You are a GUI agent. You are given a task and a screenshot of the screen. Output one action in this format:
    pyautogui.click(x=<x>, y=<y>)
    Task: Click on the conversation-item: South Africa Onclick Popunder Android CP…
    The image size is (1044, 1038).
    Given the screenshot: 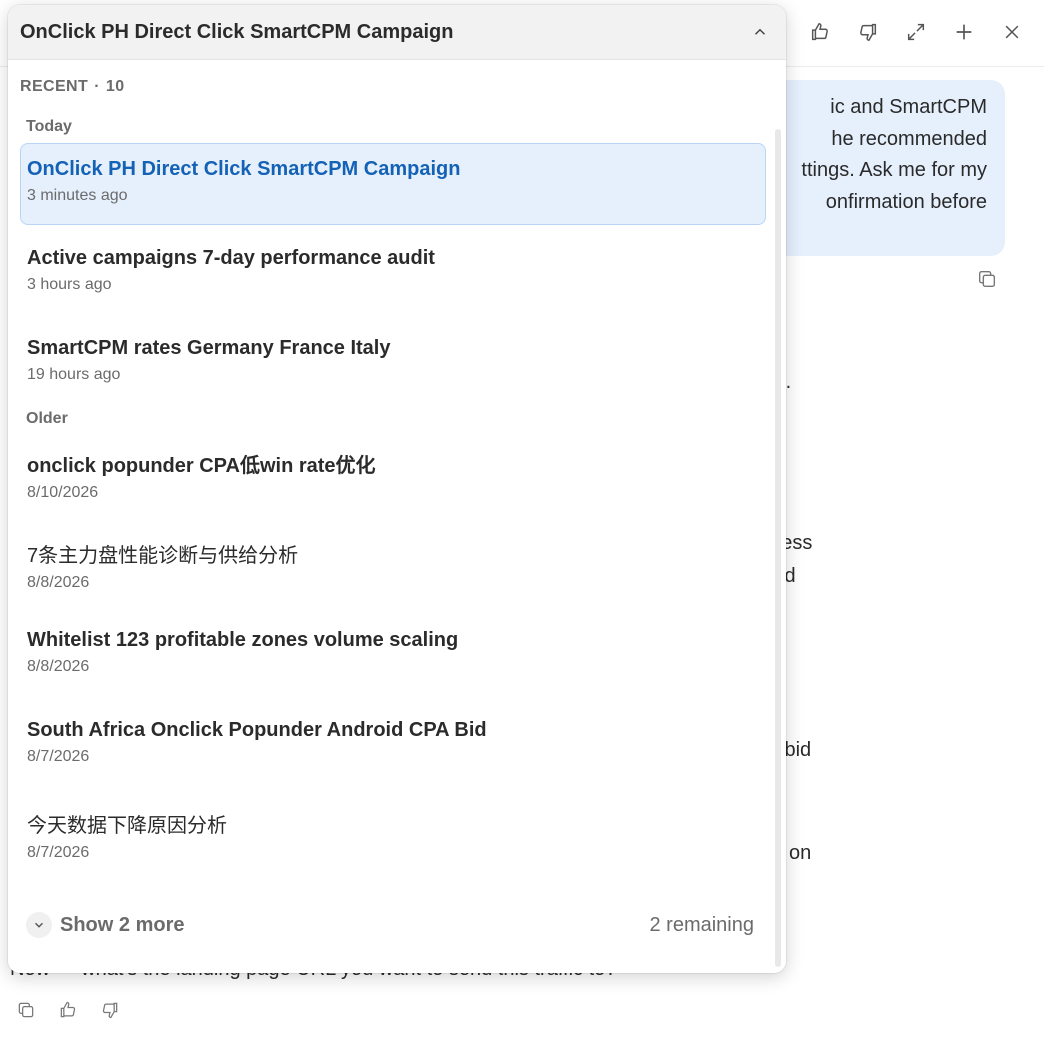 What is the action you would take?
    pyautogui.click(x=393, y=746)
    